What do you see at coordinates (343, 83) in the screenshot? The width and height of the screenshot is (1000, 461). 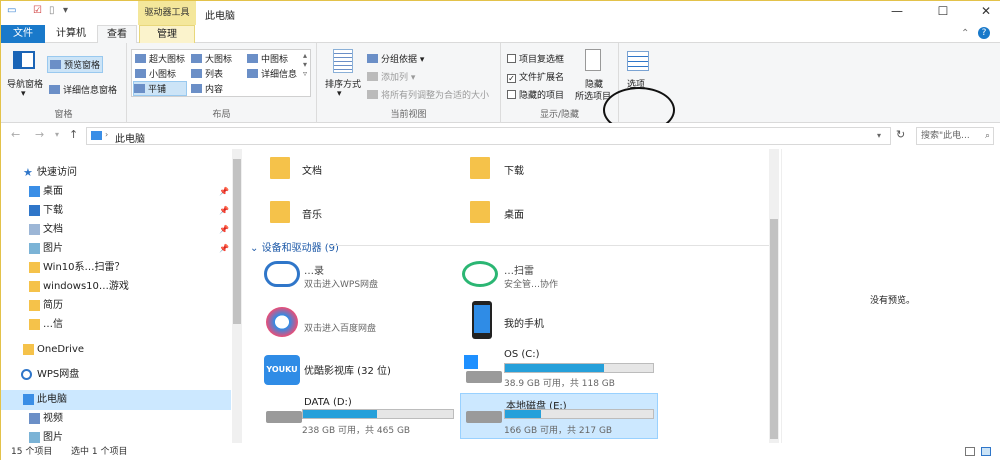 I see `sort-by-button: 排序方式` at bounding box center [343, 83].